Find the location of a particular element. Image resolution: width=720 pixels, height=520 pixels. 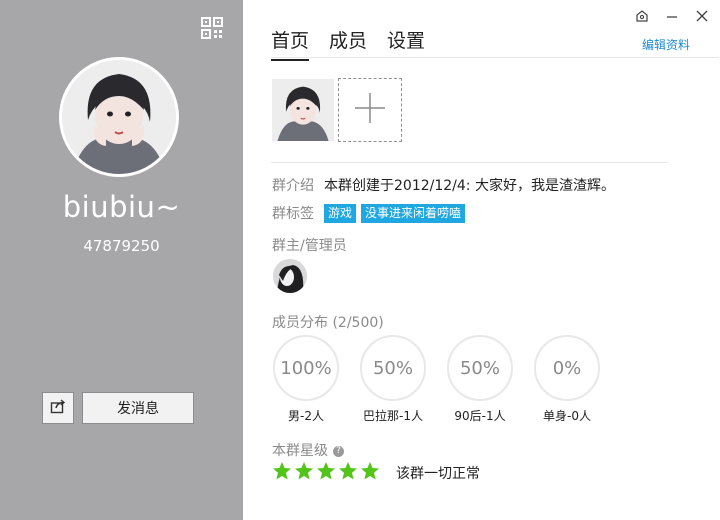

group-avatar is located at coordinates (119, 117).